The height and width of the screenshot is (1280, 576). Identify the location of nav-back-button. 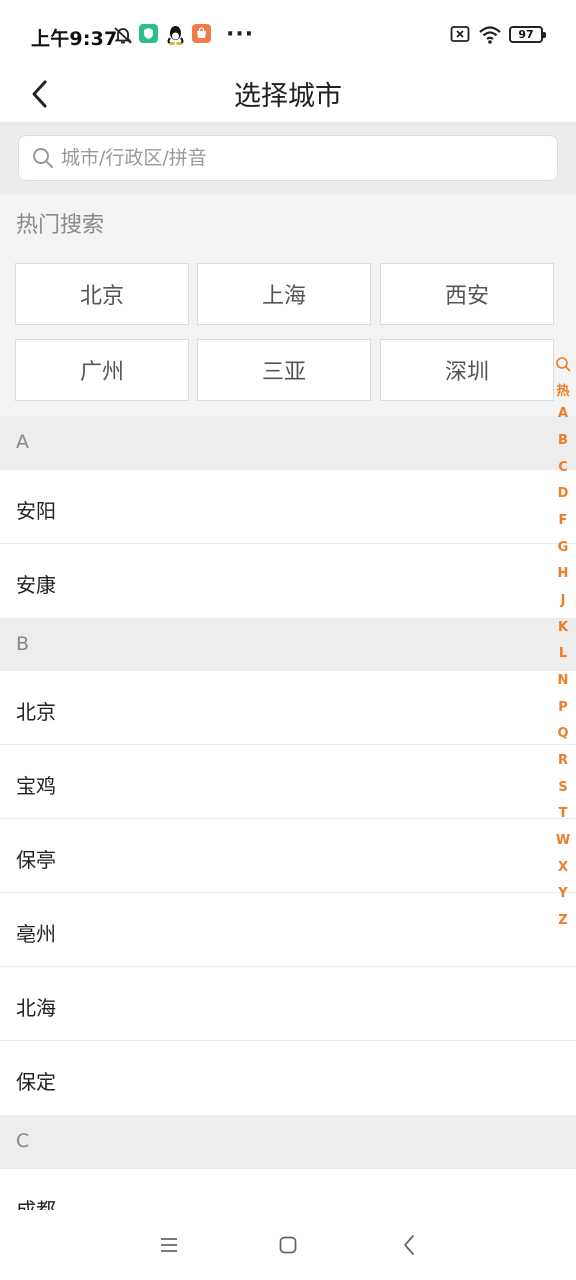
(409, 1245).